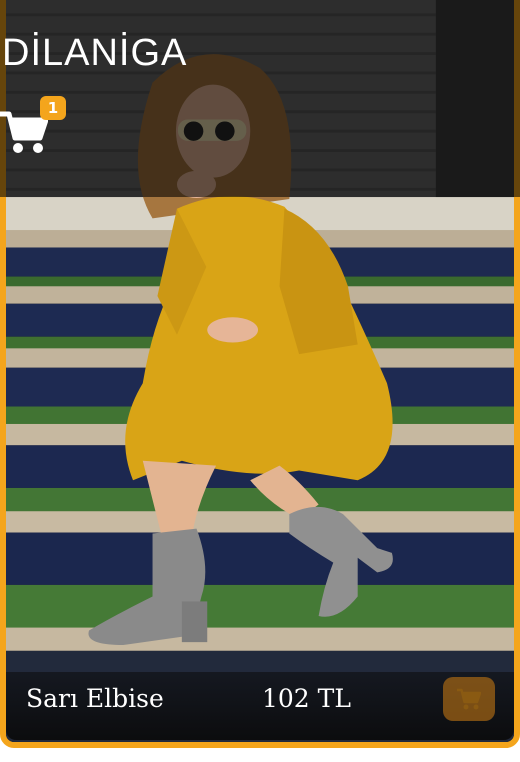 Image resolution: width=520 pixels, height=762 pixels. Describe the element at coordinates (53, 108) in the screenshot. I see `cart-count-badge: 1` at that location.